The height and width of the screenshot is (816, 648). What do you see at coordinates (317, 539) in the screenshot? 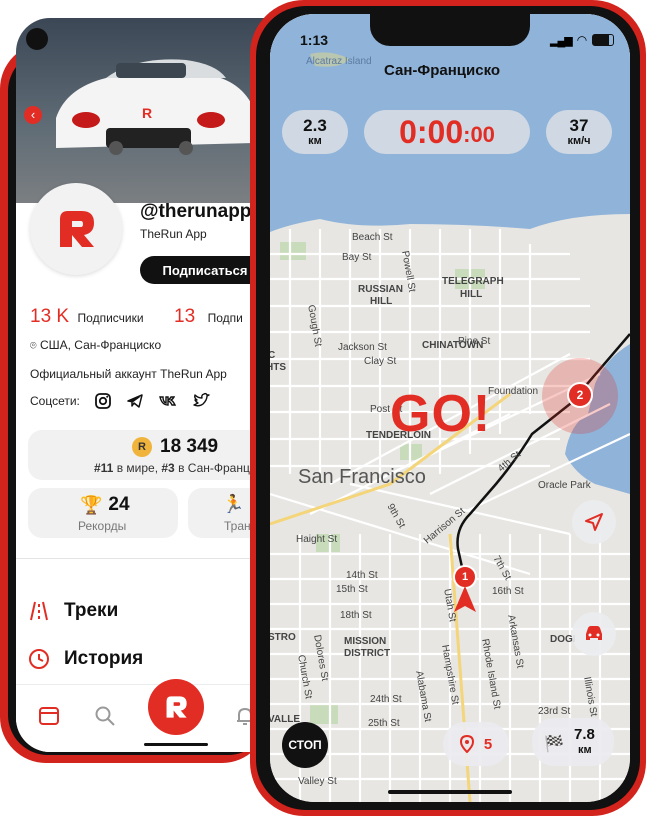
I see `map-label: Haight St` at bounding box center [317, 539].